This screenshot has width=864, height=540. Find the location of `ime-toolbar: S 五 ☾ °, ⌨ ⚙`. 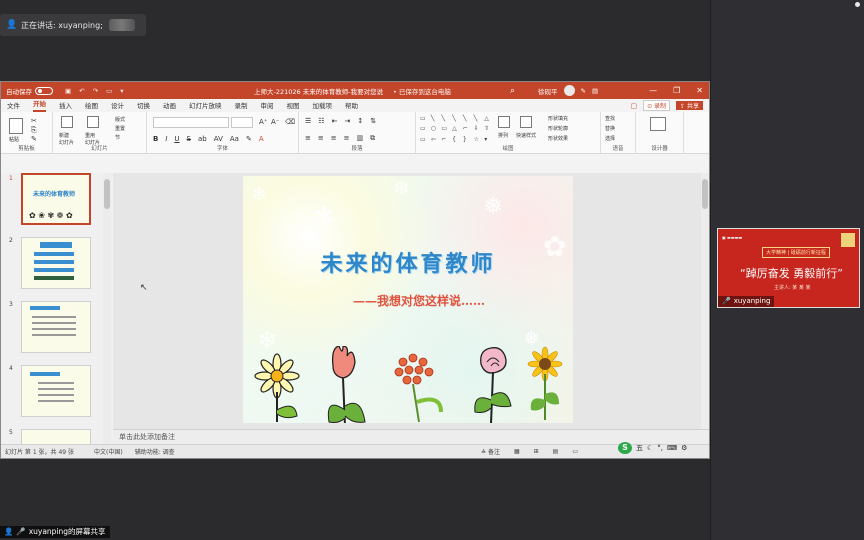

ime-toolbar: S 五 ☾ °, ⌨ ⚙ is located at coordinates (652, 448).